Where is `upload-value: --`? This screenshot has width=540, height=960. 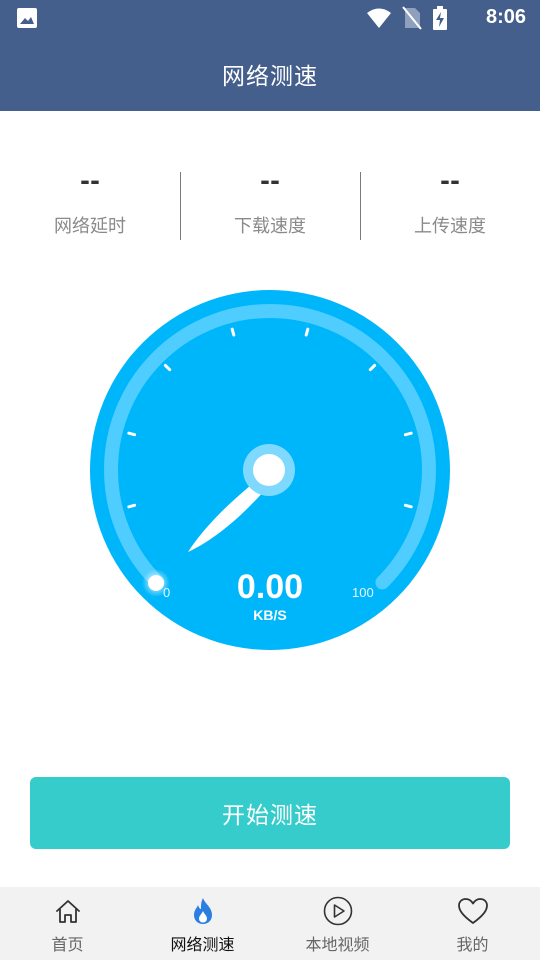 upload-value: -- is located at coordinates (450, 181).